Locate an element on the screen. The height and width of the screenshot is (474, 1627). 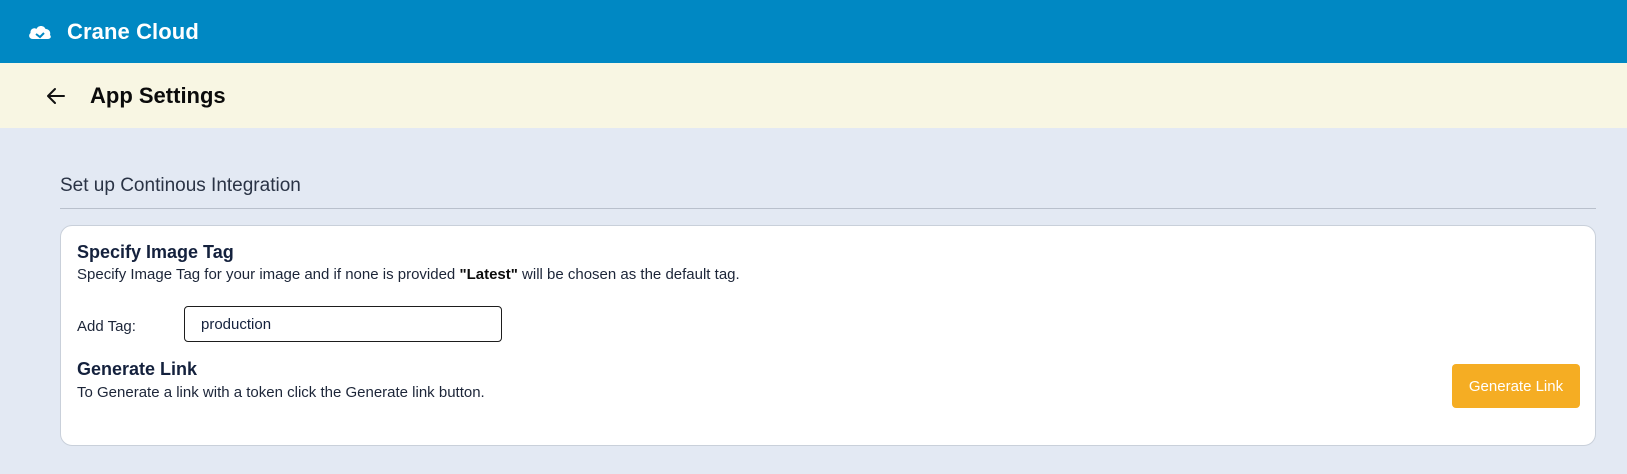
brand-name: Crane Cloud is located at coordinates (133, 32).